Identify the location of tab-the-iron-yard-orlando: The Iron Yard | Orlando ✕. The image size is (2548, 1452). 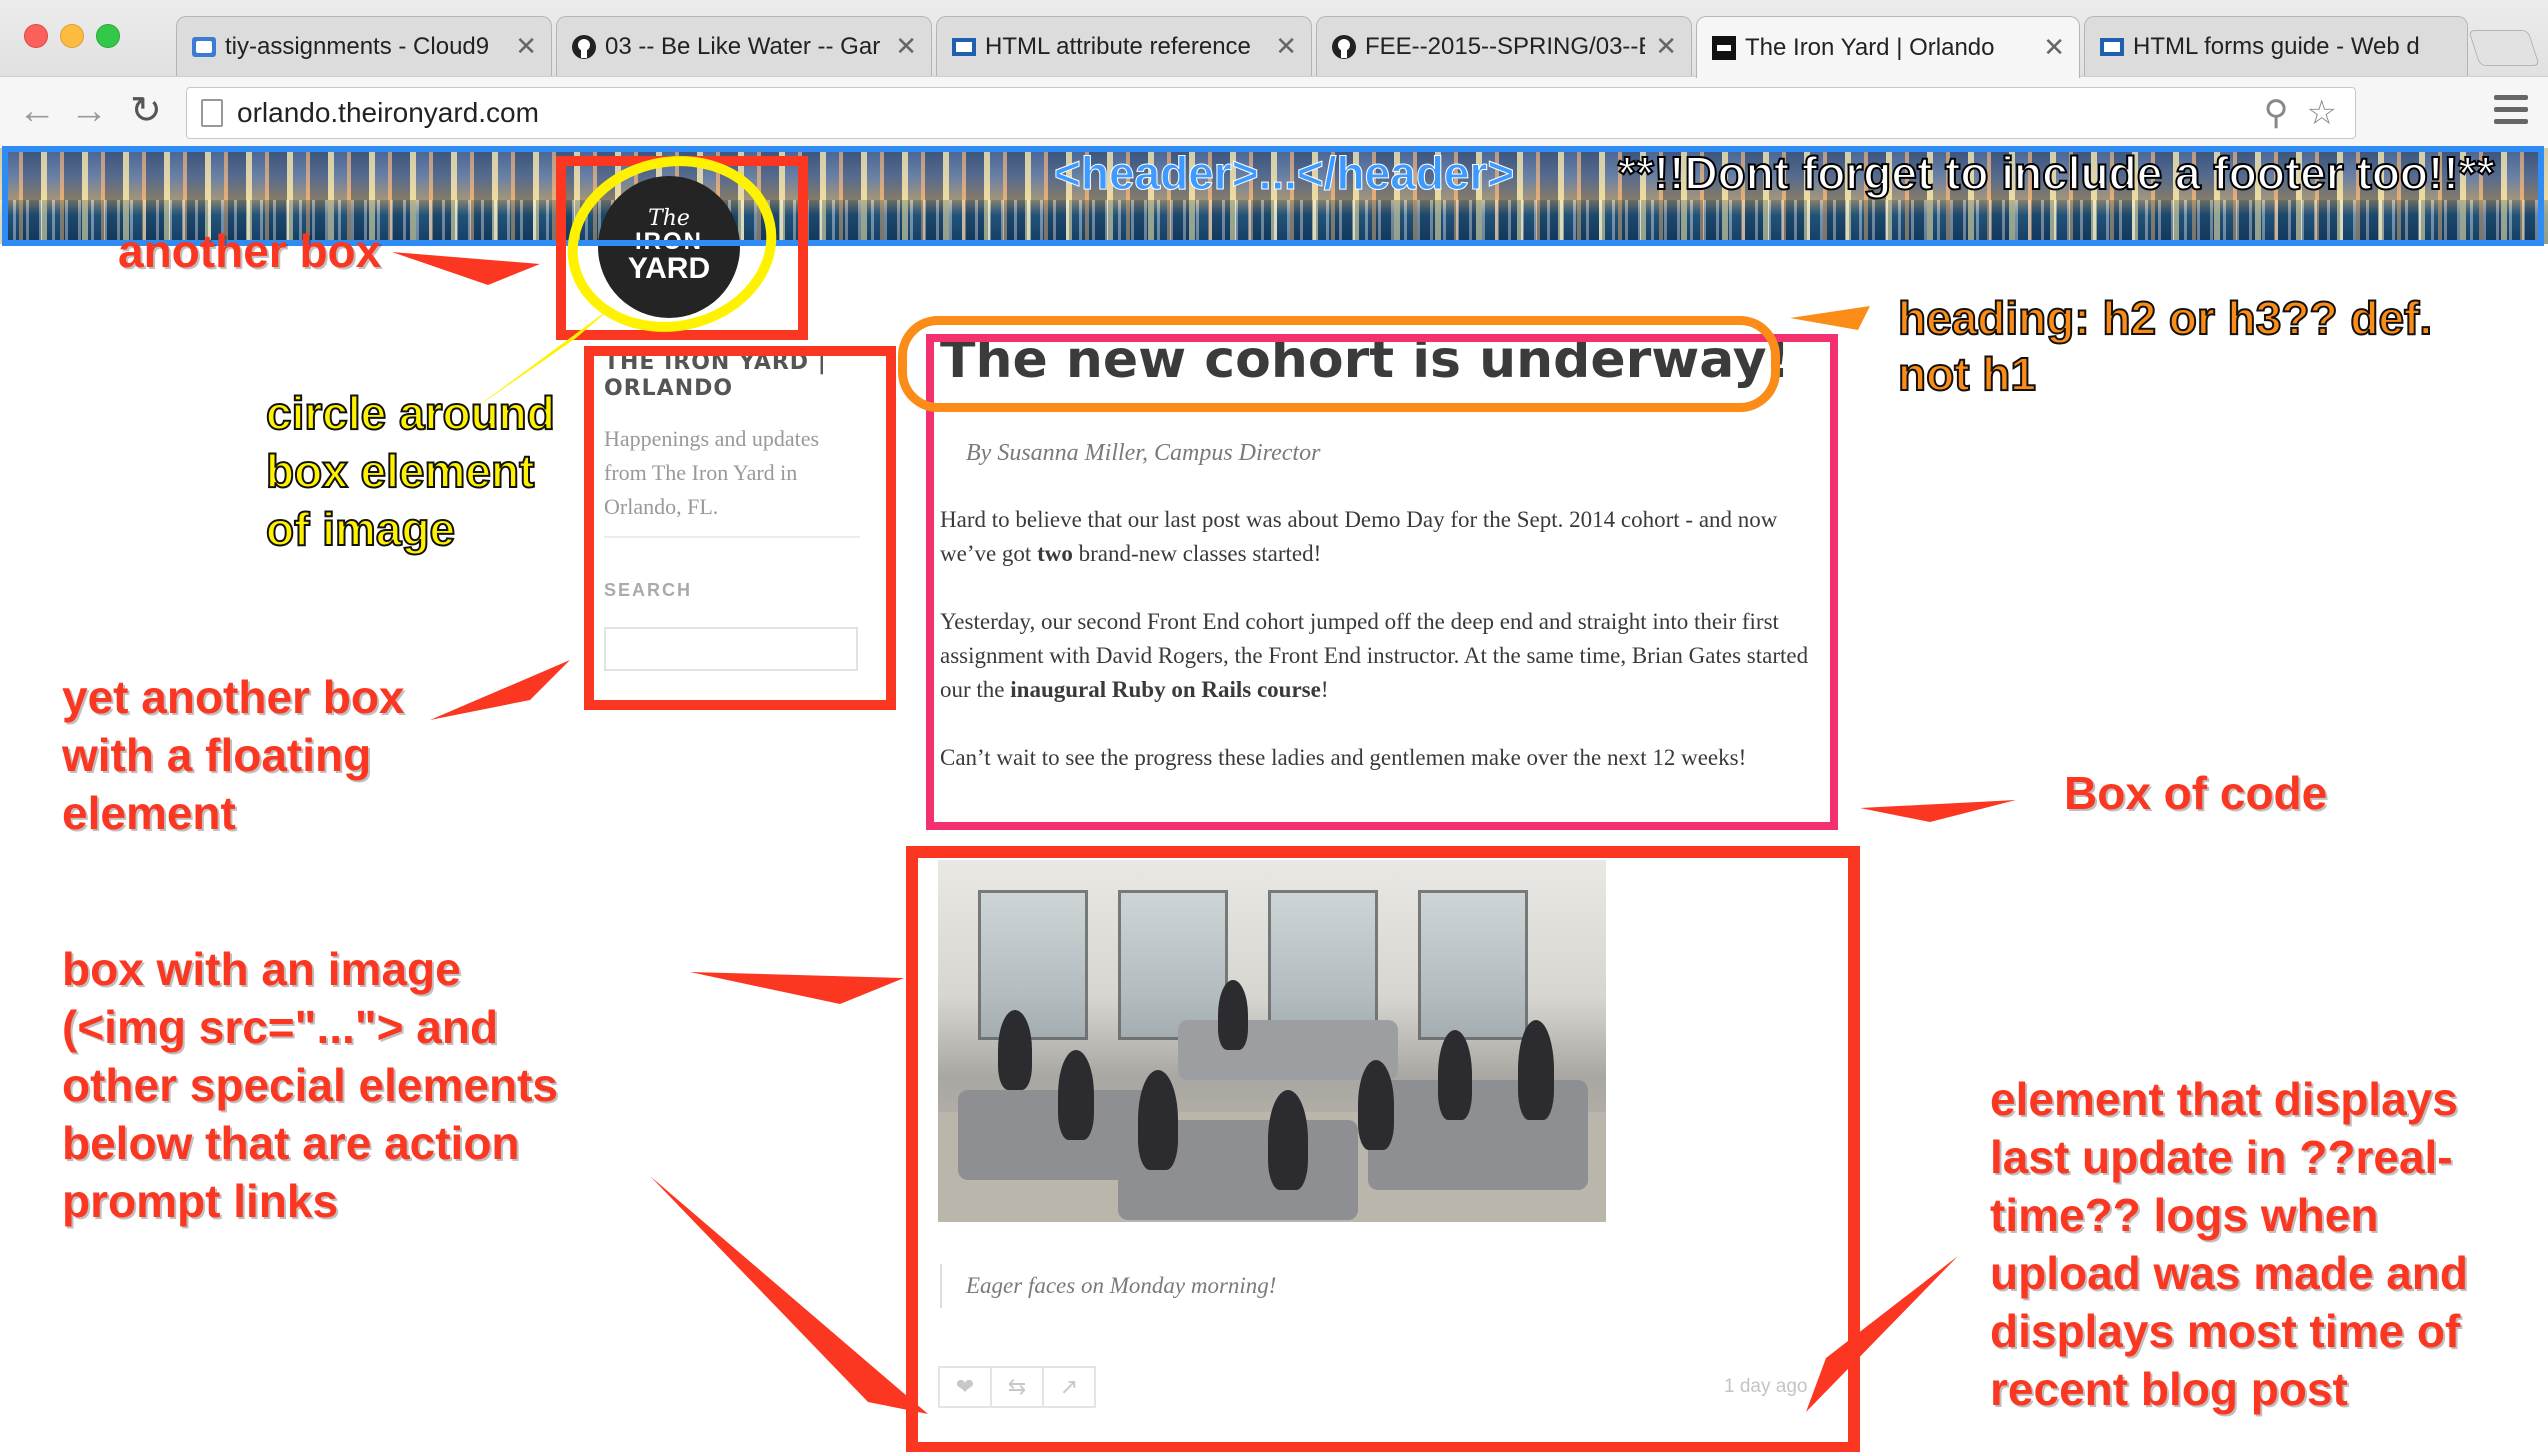
(1888, 47).